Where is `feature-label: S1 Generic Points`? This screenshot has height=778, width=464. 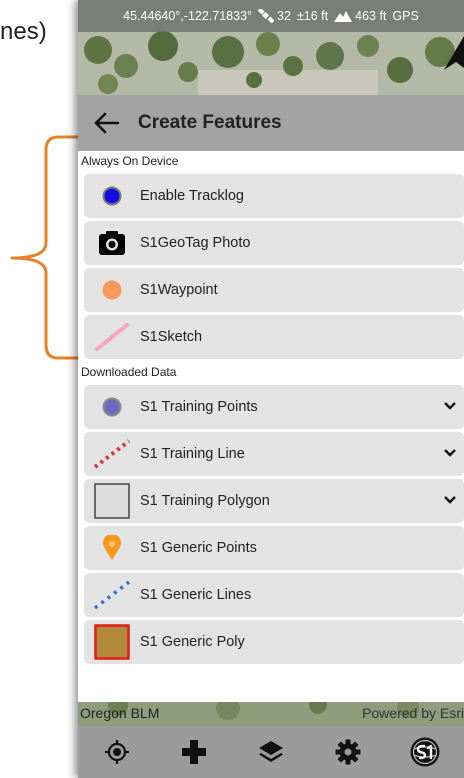 feature-label: S1 Generic Points is located at coordinates (198, 548).